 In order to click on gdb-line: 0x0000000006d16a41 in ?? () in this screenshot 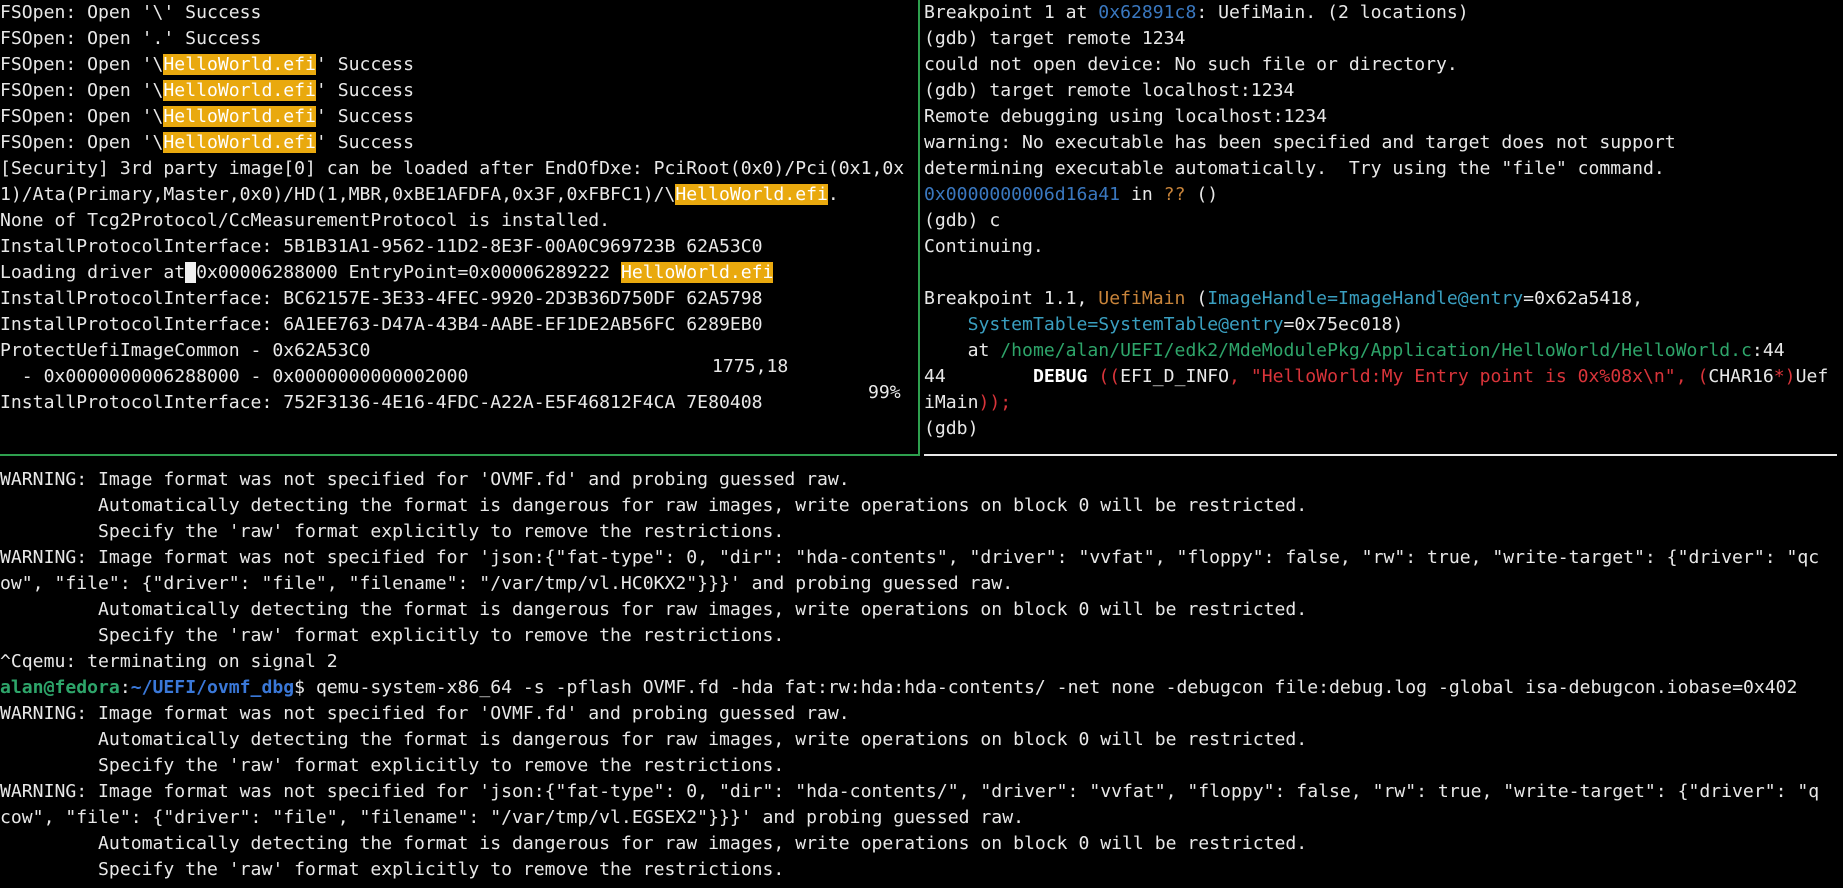, I will do `click(1071, 194)`.